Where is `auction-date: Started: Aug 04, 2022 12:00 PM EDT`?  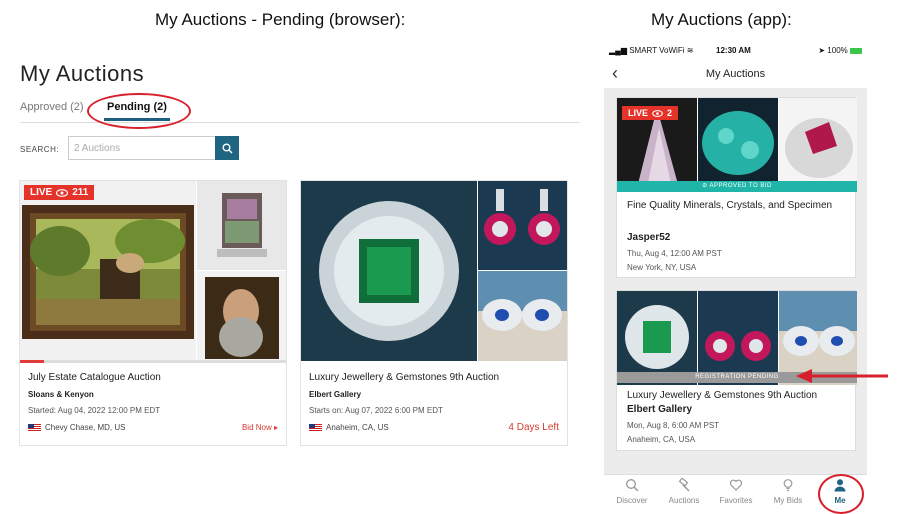 auction-date: Started: Aug 04, 2022 12:00 PM EDT is located at coordinates (94, 410).